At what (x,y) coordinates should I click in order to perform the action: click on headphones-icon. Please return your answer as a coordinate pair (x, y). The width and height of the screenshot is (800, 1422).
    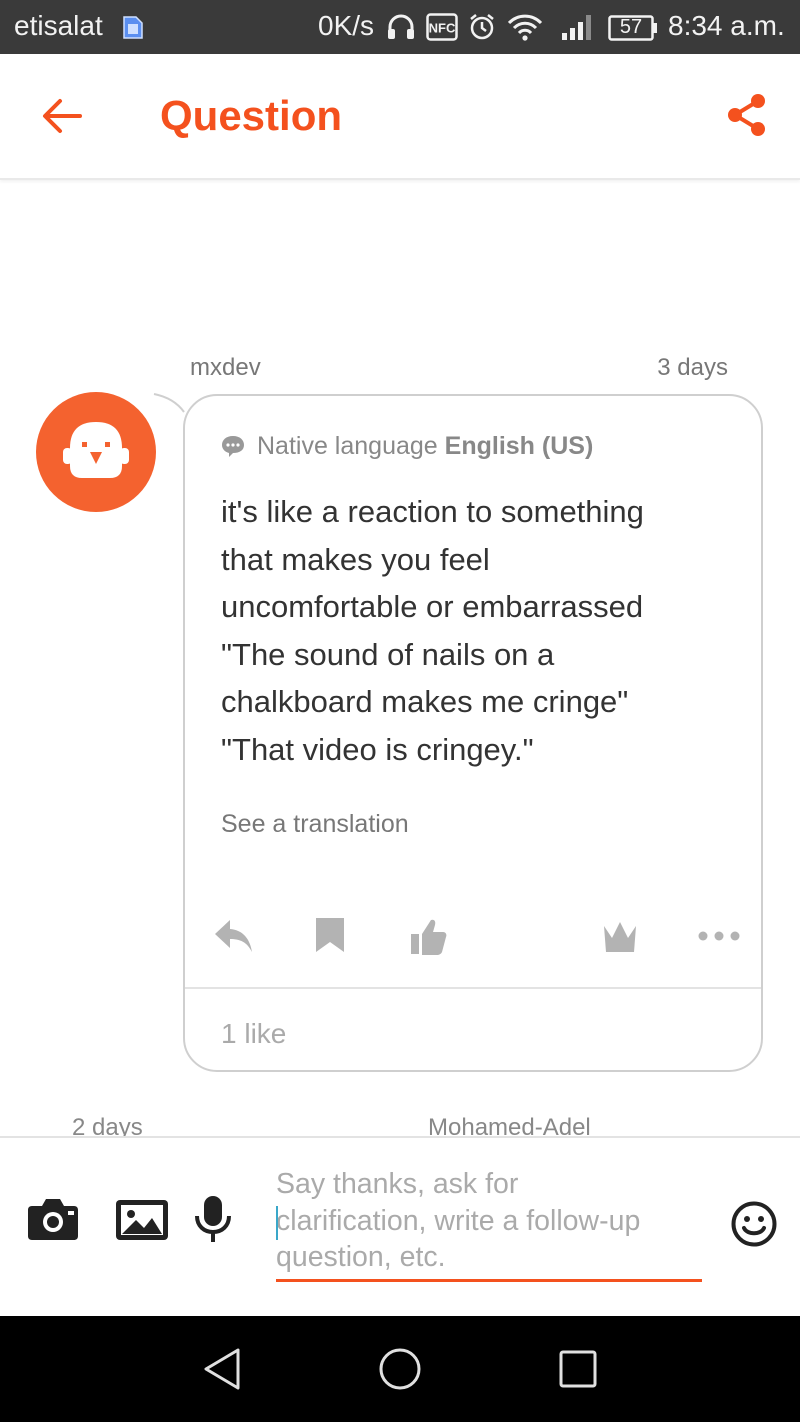
    Looking at the image, I should click on (401, 26).